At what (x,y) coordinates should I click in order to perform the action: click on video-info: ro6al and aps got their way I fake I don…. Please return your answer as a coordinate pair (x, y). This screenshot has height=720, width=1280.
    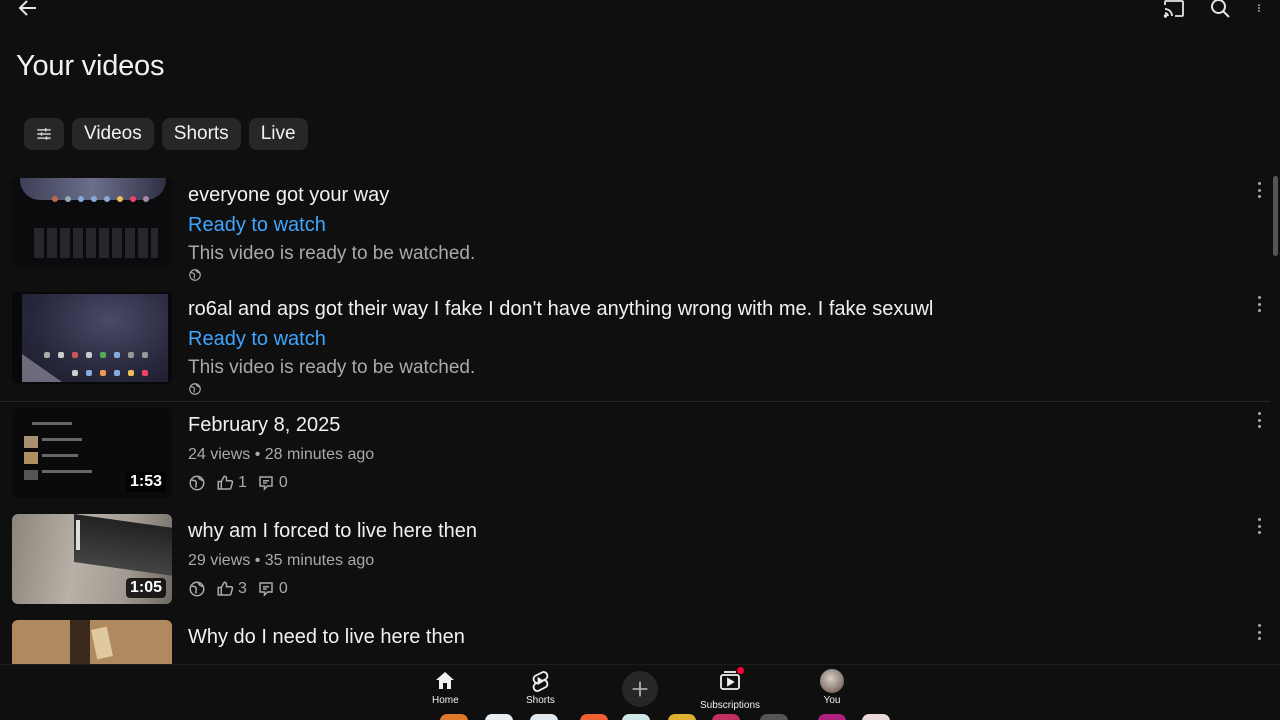
    Looking at the image, I should click on (699, 348).